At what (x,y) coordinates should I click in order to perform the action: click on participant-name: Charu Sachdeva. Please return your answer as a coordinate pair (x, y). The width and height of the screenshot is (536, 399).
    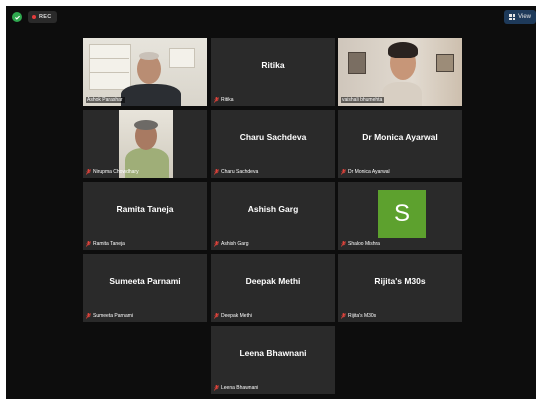
    Looking at the image, I should click on (240, 172).